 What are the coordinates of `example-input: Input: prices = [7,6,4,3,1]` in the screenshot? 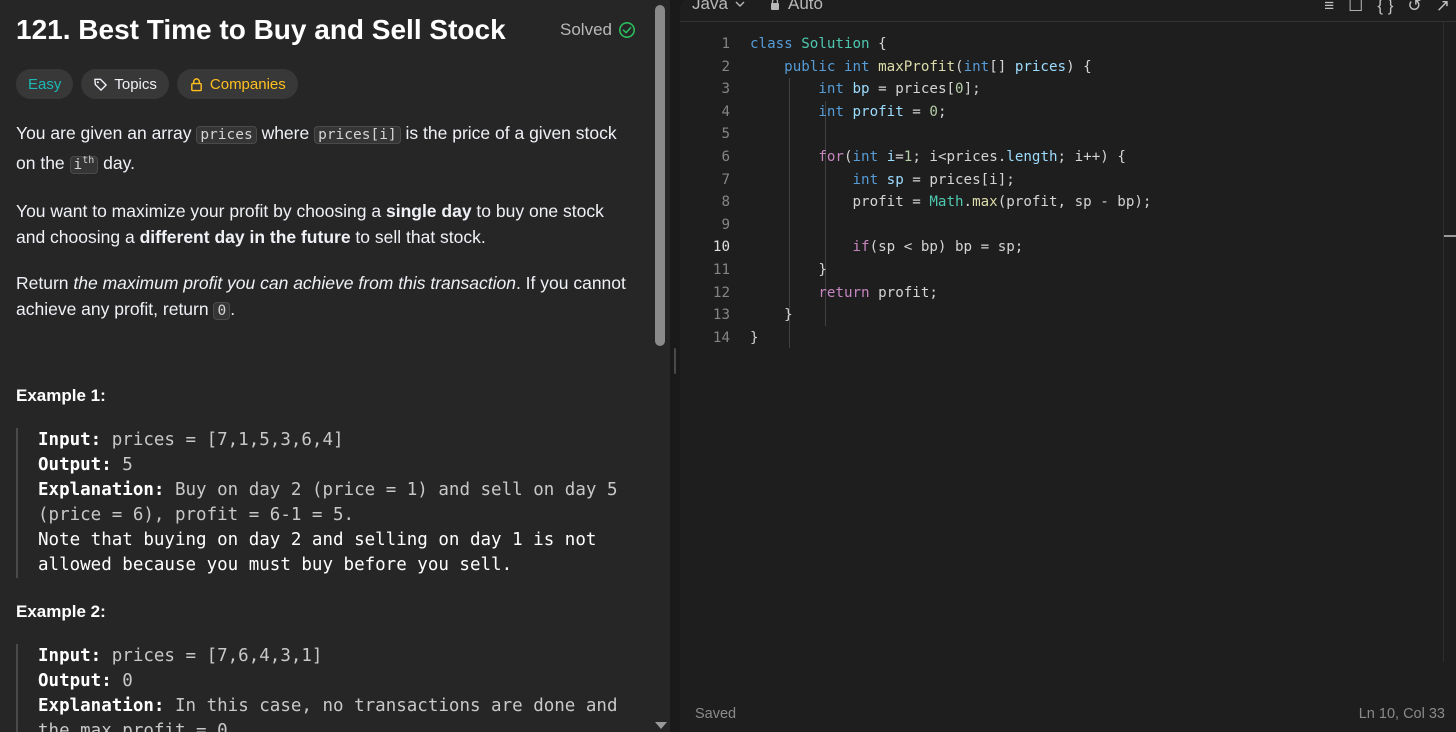 It's located at (180, 656).